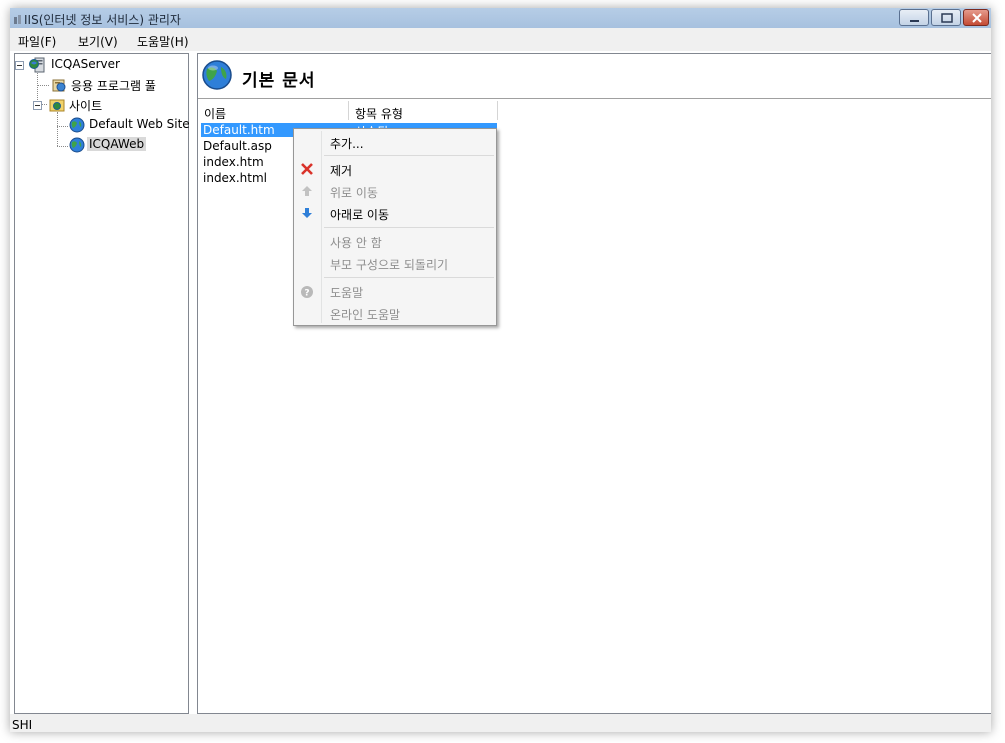  I want to click on iis-app-icon, so click(17, 19).